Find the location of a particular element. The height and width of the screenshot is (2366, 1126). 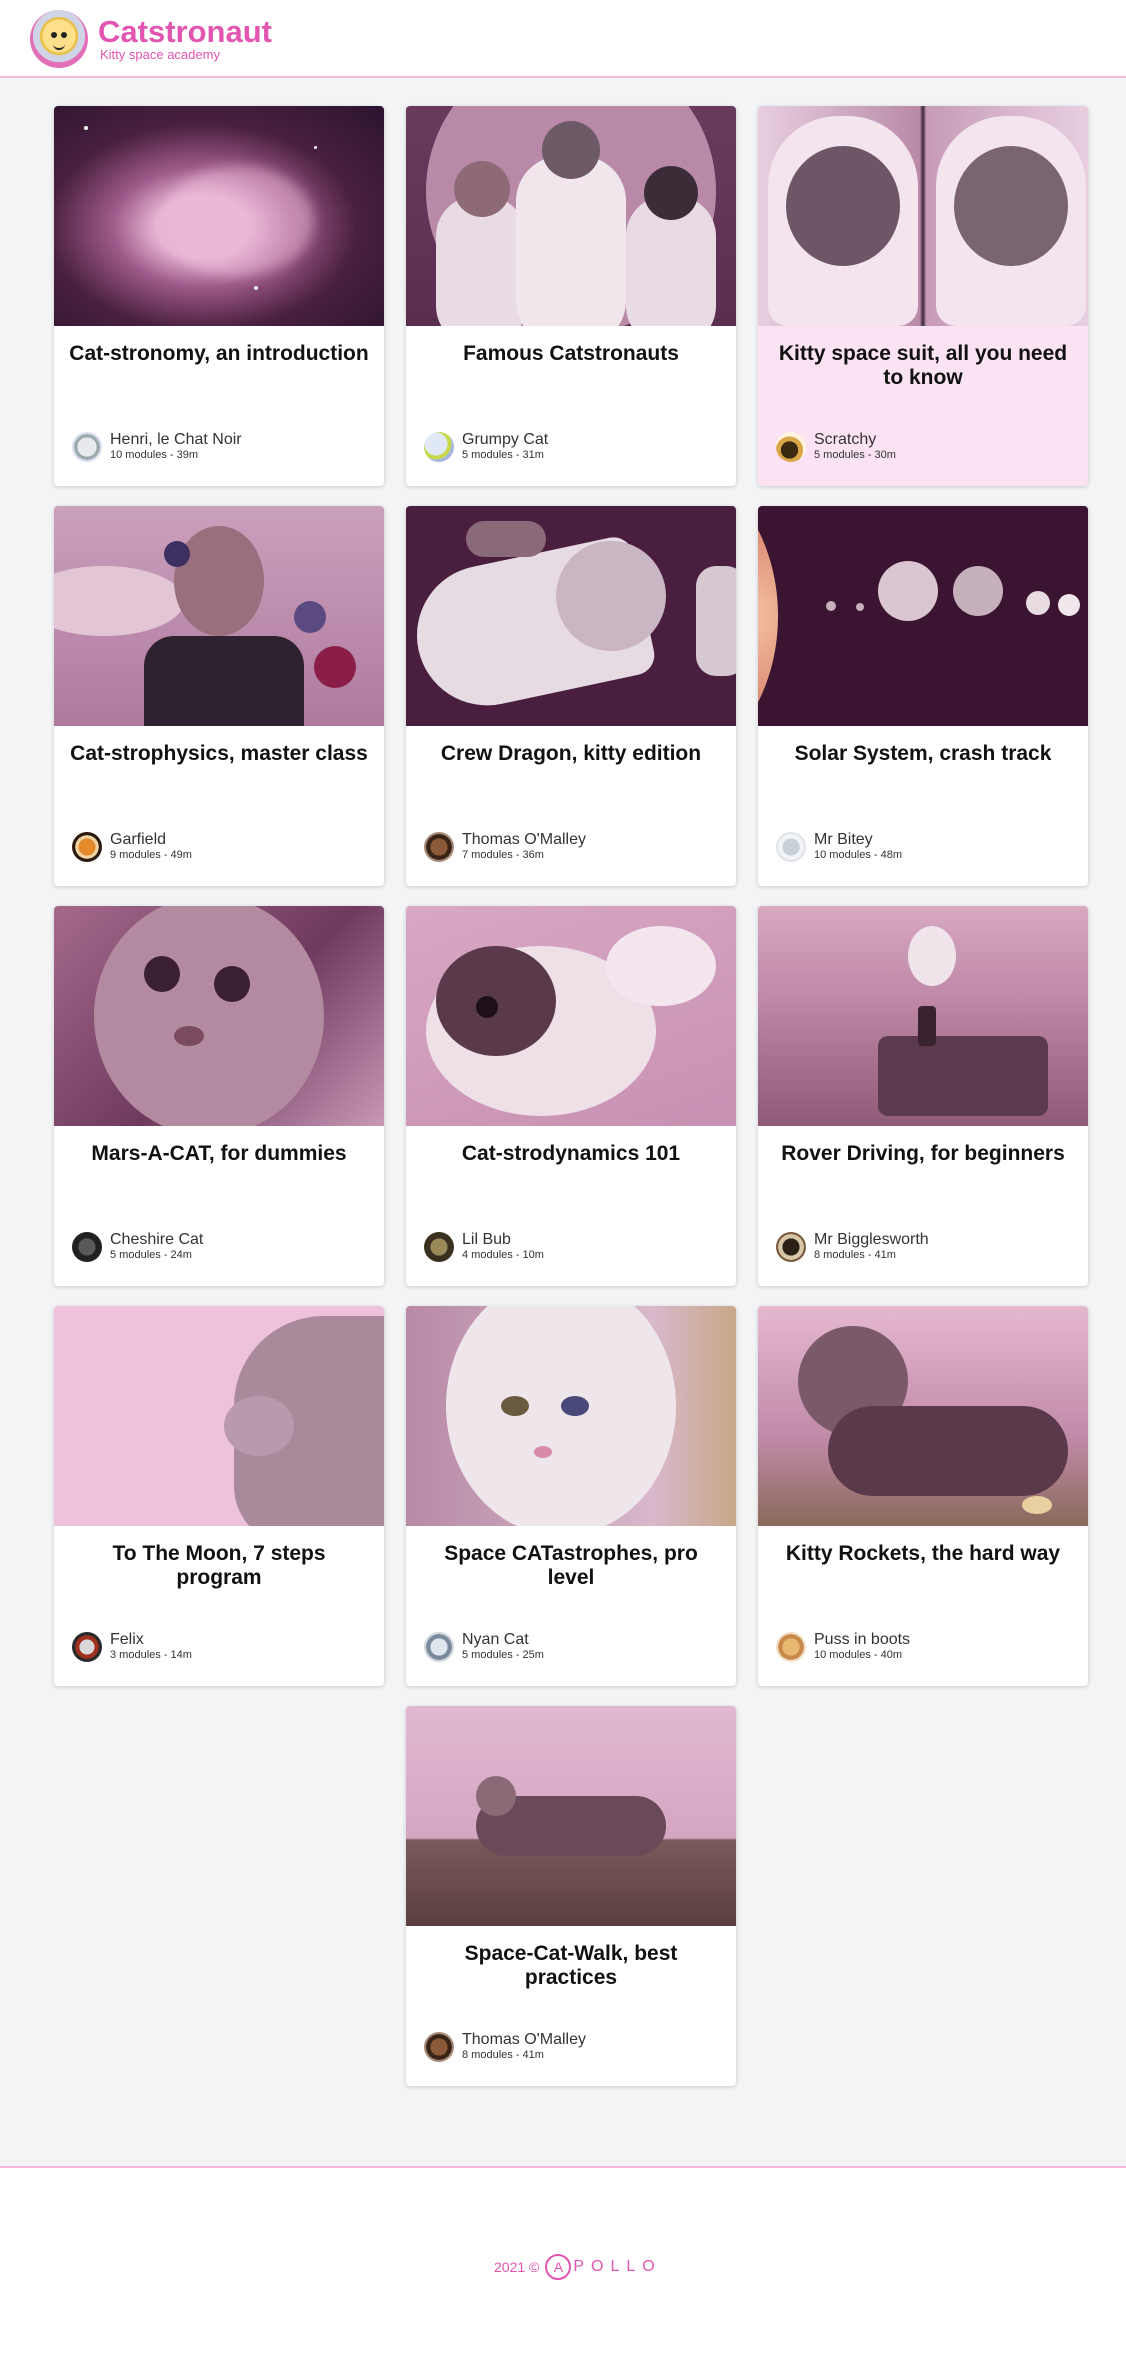

apollo-logo-text: POLLO is located at coordinates (617, 2266).